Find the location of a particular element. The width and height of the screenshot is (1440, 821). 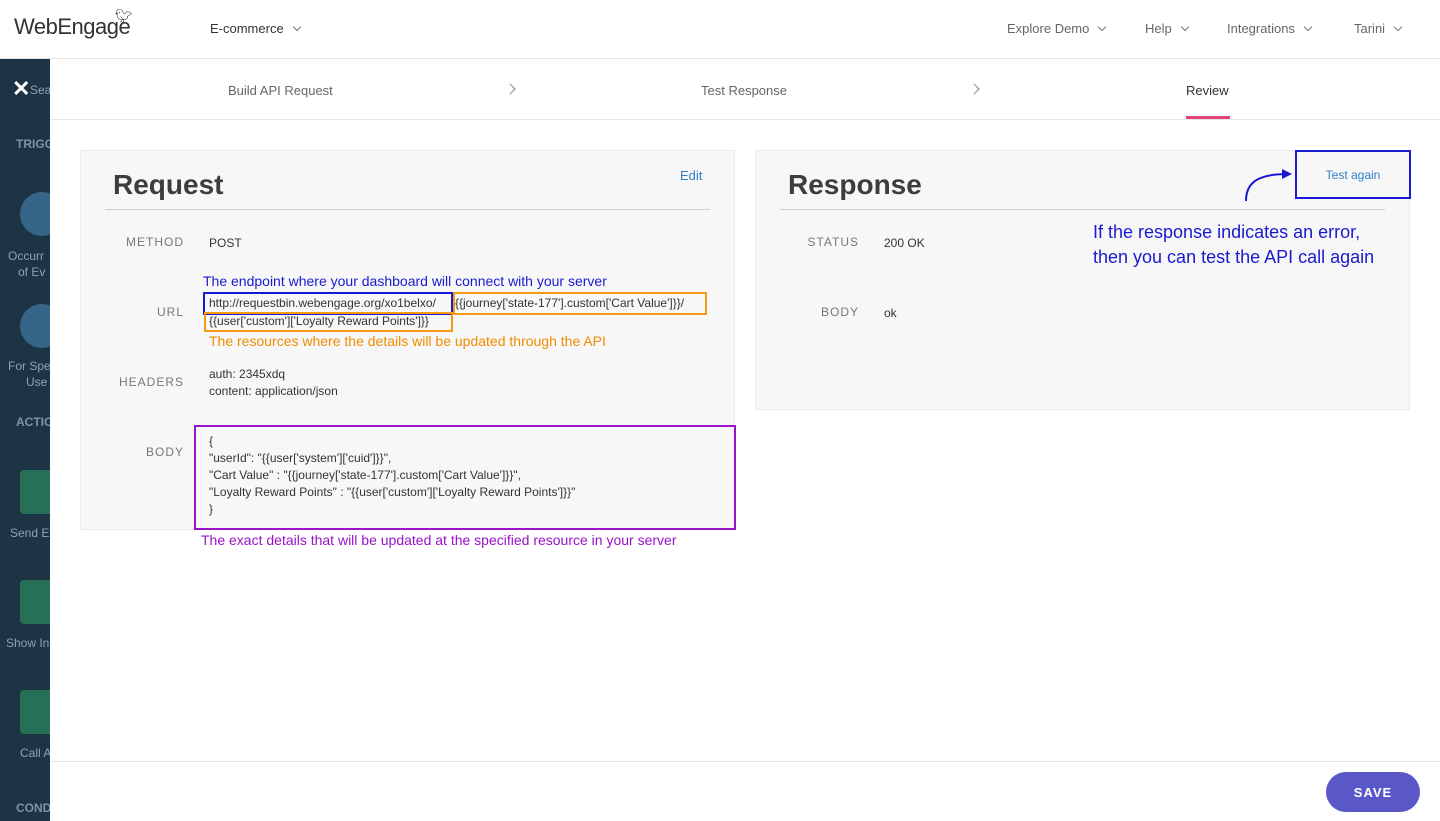

response-divider is located at coordinates (1082, 209).